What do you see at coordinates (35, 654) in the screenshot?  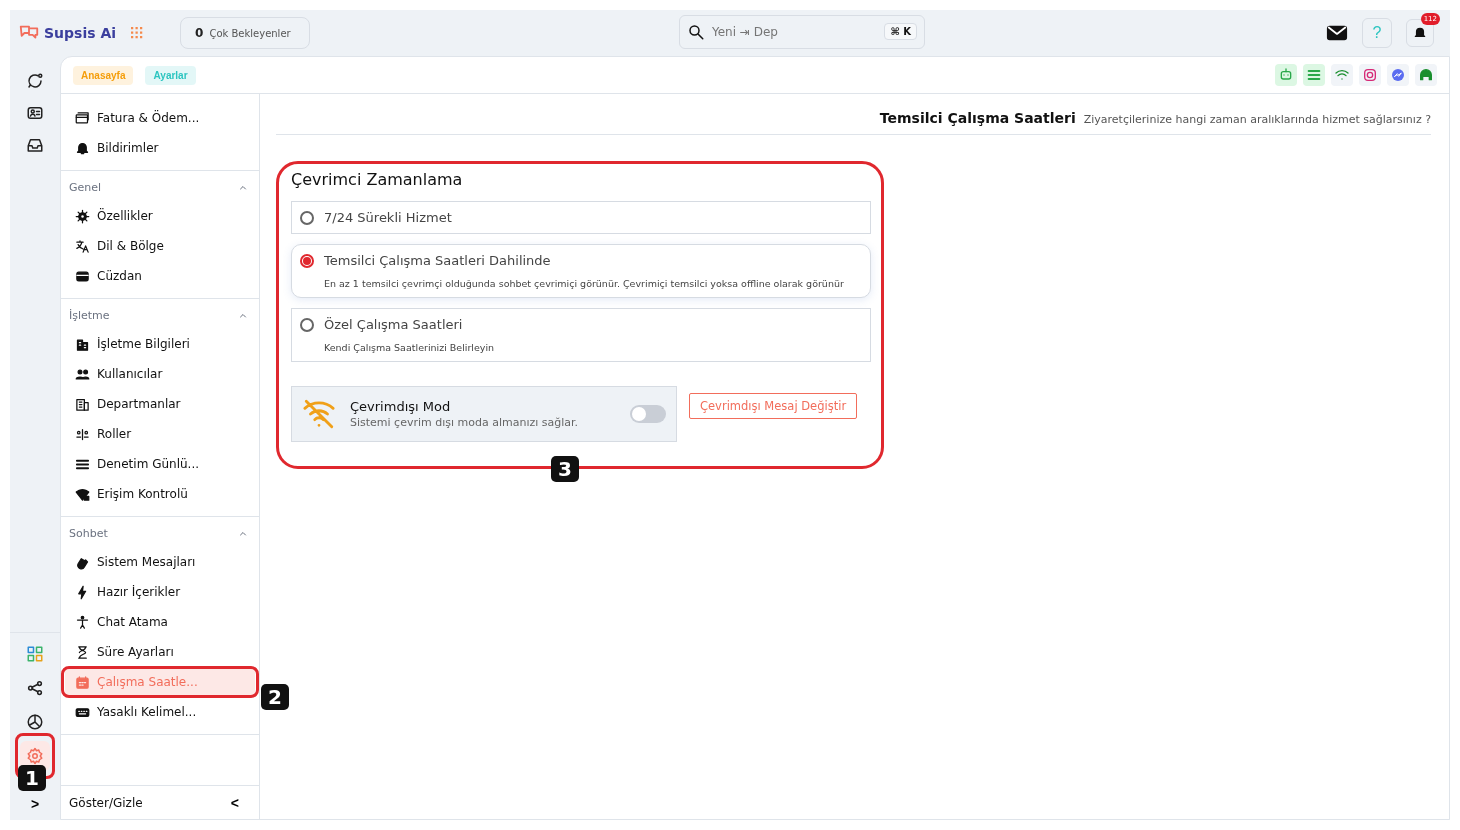 I see `apps-grid-icon` at bounding box center [35, 654].